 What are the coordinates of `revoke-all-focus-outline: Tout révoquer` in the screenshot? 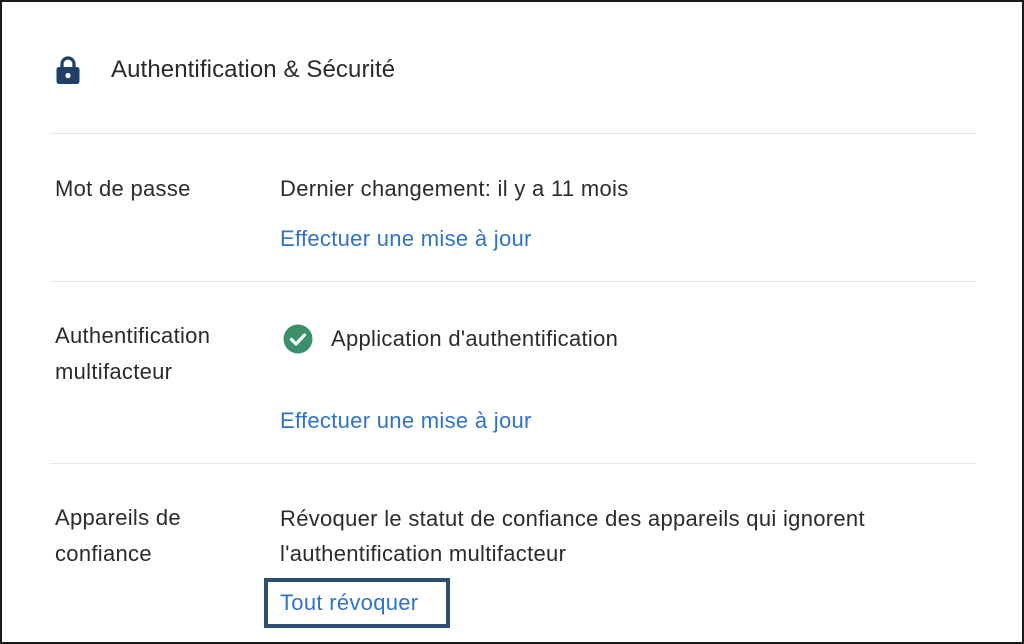 It's located at (357, 603).